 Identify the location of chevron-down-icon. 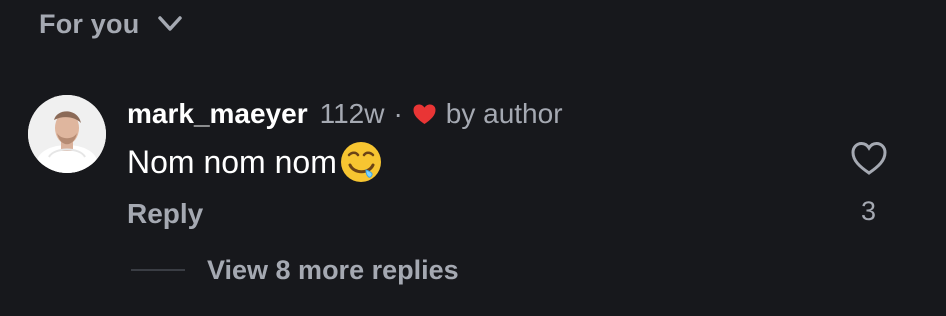
(170, 24).